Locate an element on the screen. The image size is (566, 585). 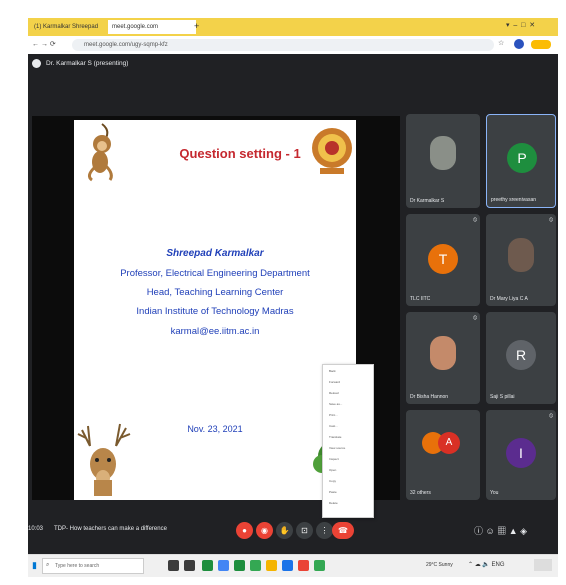
participant-tile: Dr Karmalkar S is located at coordinates (443, 161).